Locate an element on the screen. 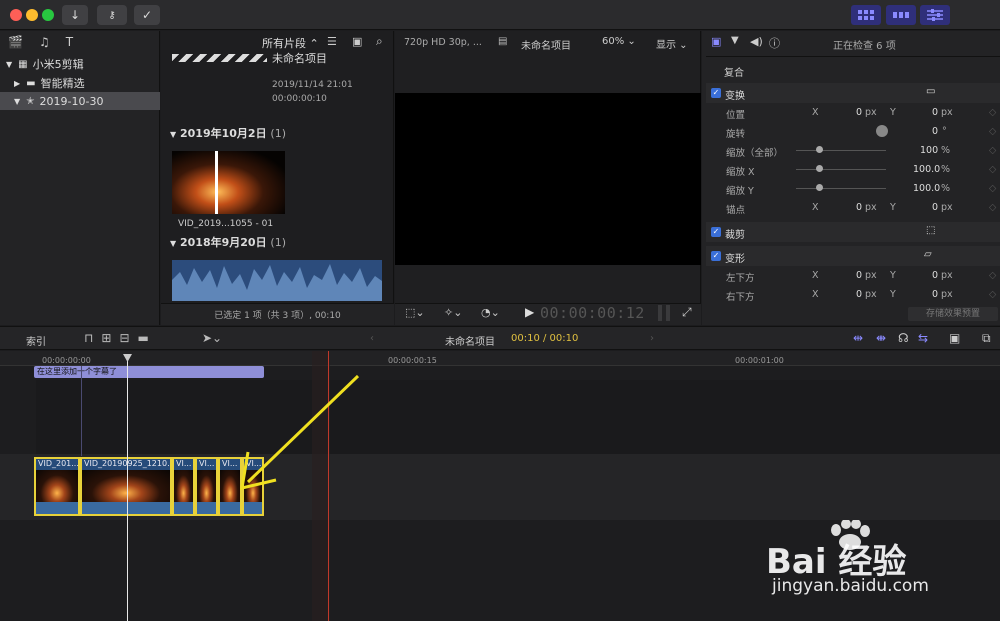  audio-inspector-icon: ◀) is located at coordinates (756, 41).